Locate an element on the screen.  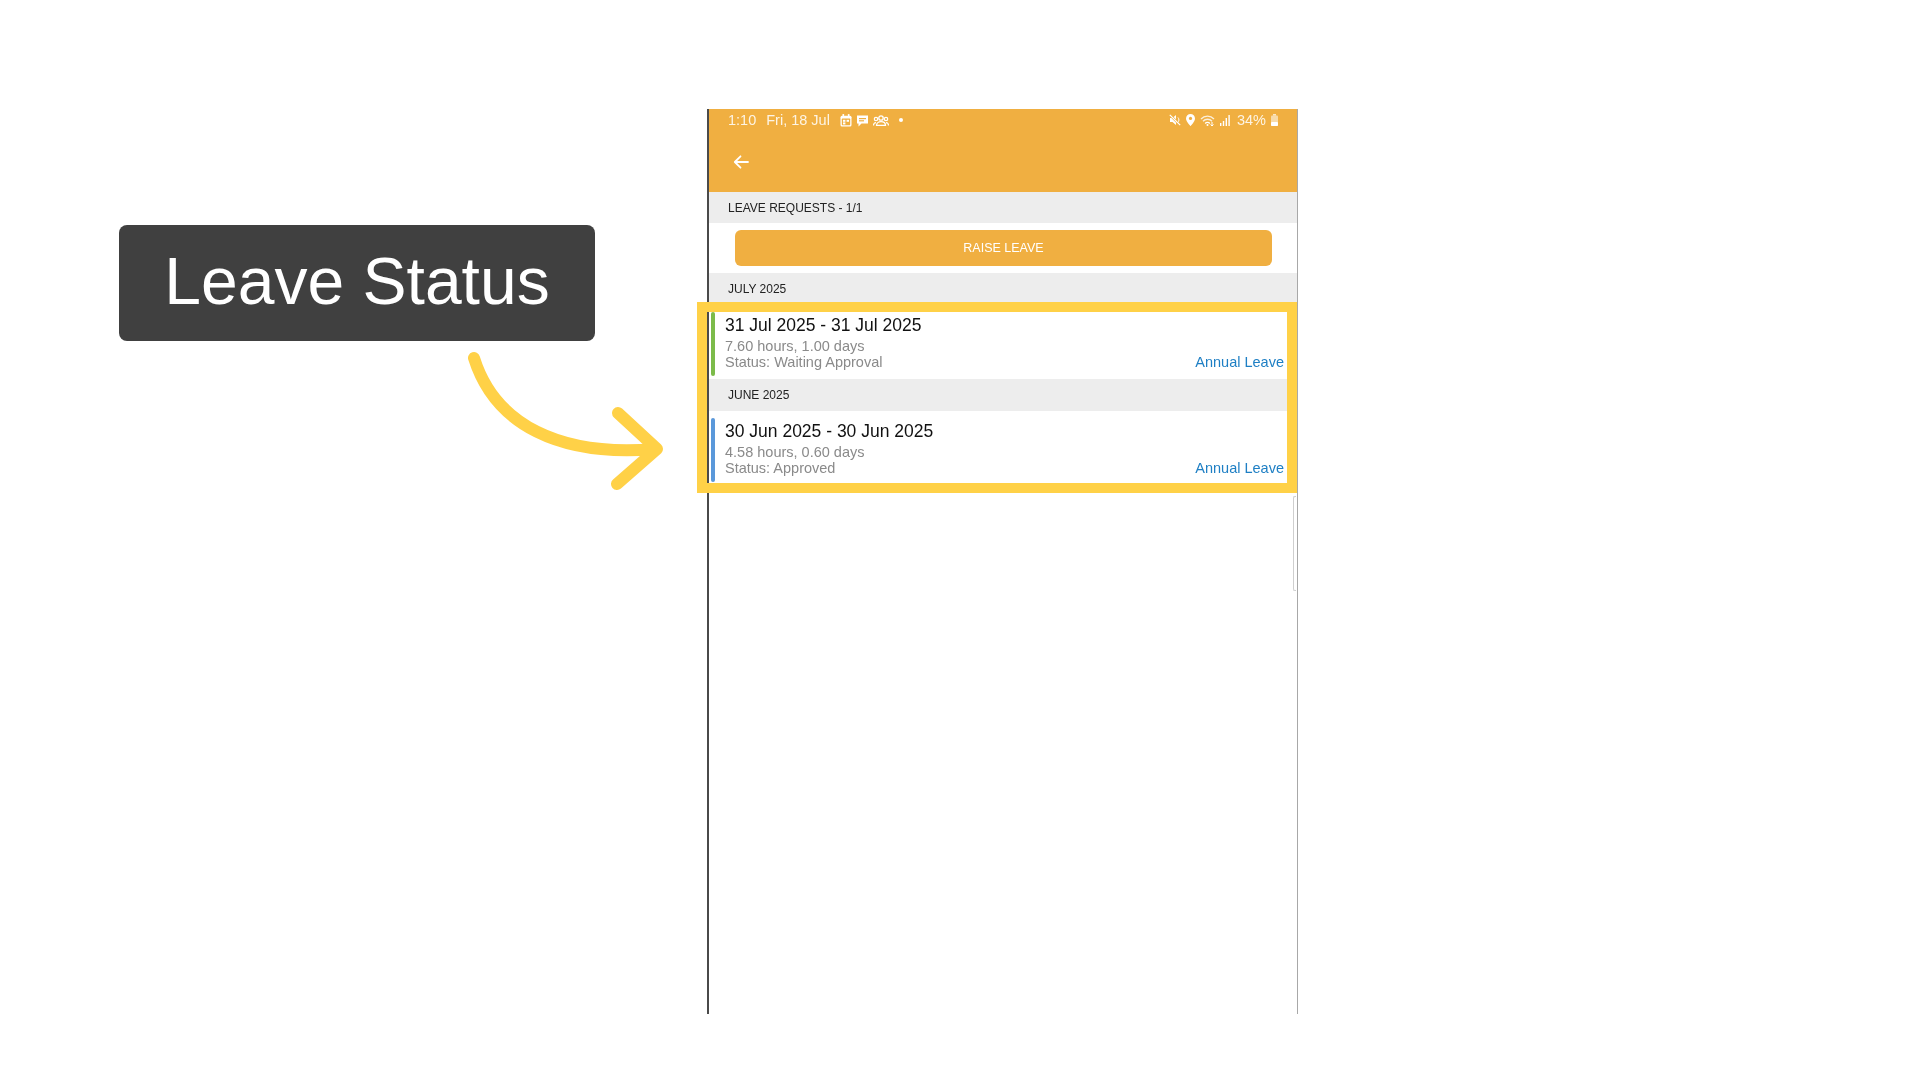
date-range: 30 Jun 2025 - 30 Jun 2025 is located at coordinates (830, 431).